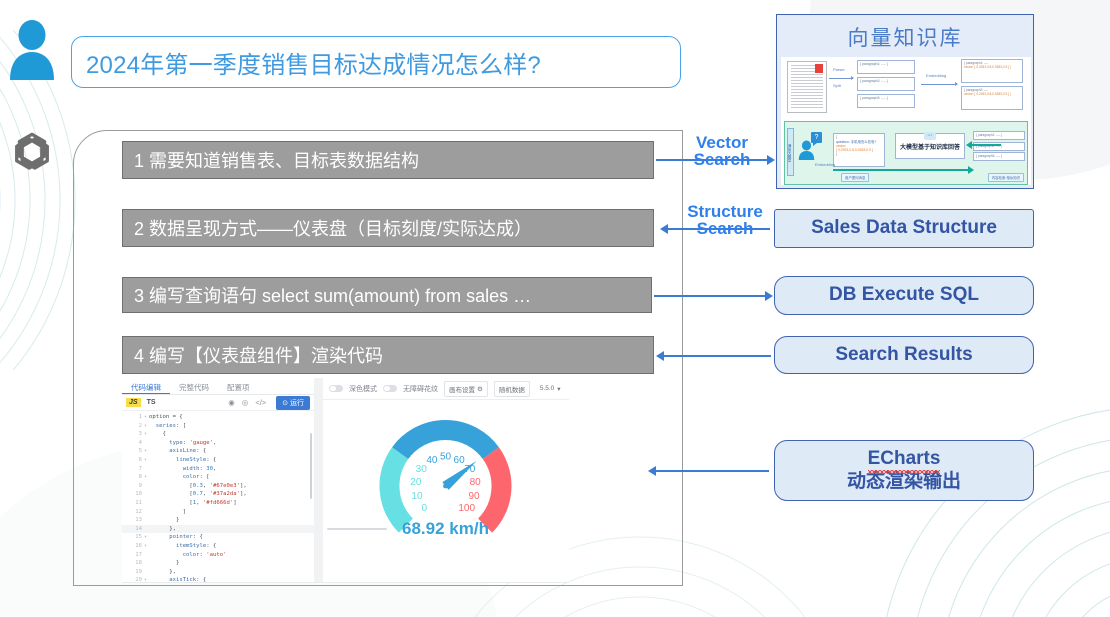 The height and width of the screenshot is (617, 1110). What do you see at coordinates (140, 485) in the screenshot?
I see `code-line-number: 9` at bounding box center [140, 485].